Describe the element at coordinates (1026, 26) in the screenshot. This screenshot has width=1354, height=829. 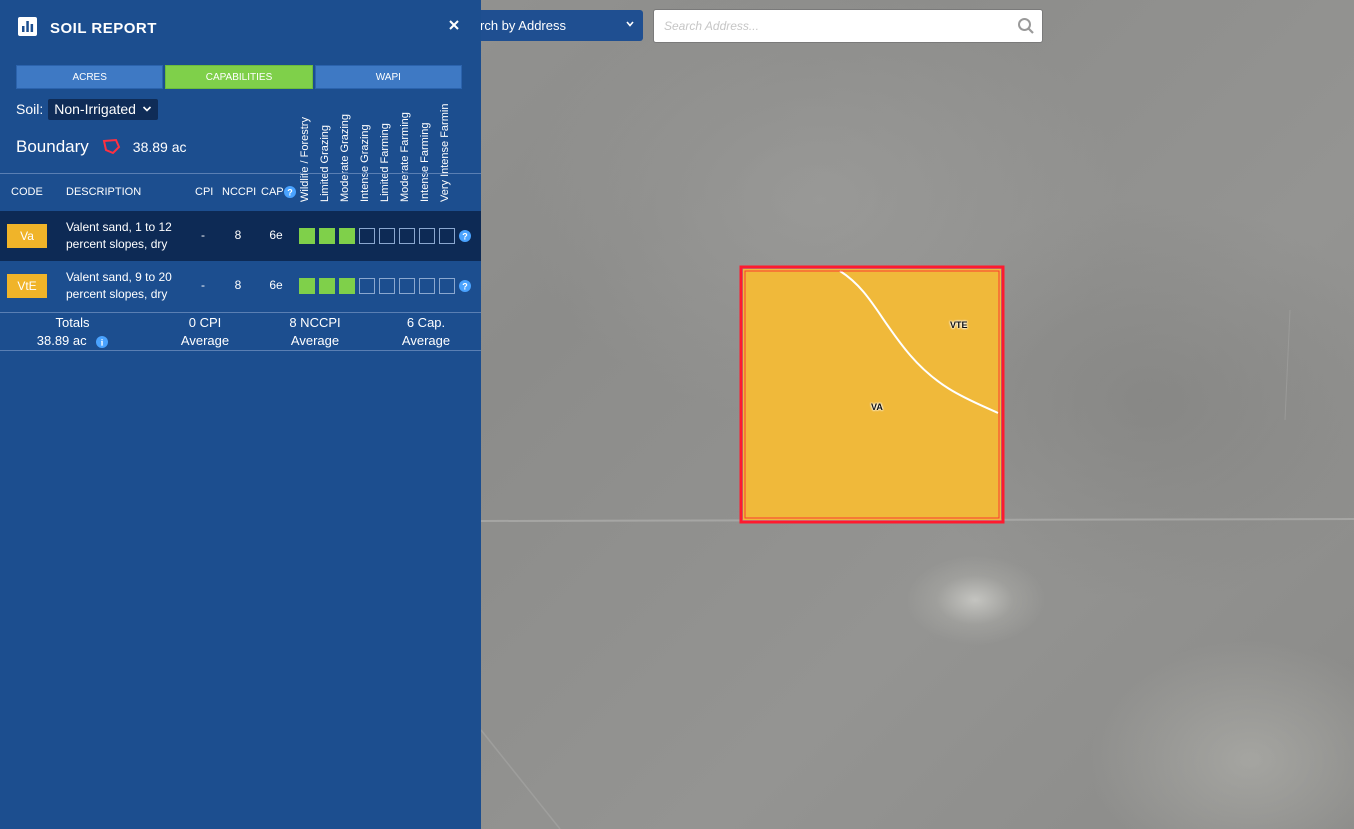
I see `search-icon` at that location.